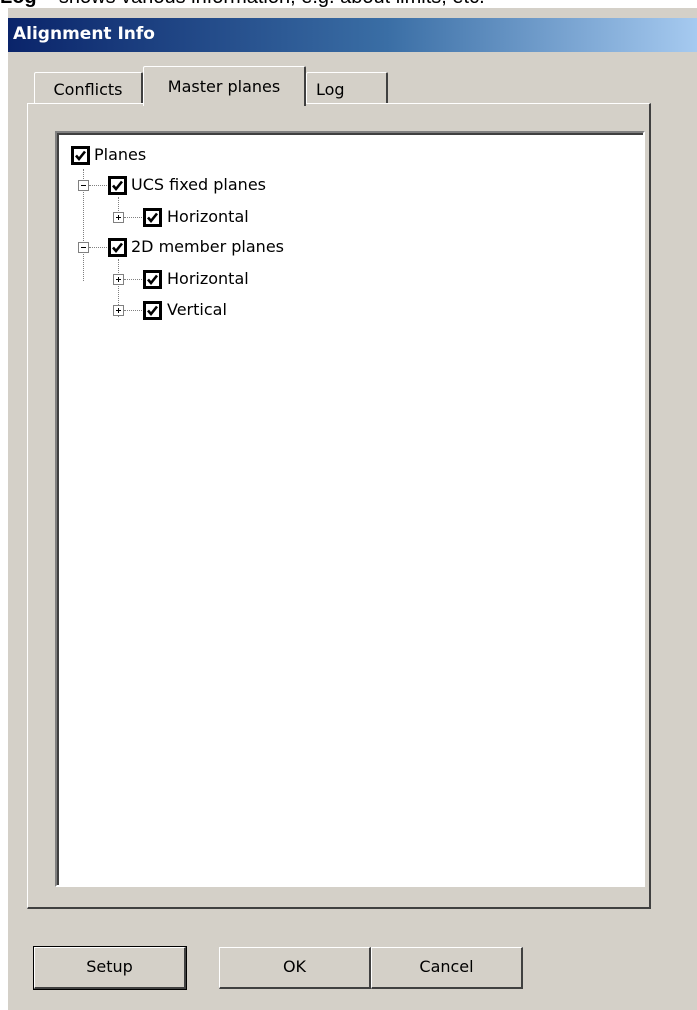 This screenshot has width=697, height=1010. I want to click on window-title: Alignment Info, so click(84, 34).